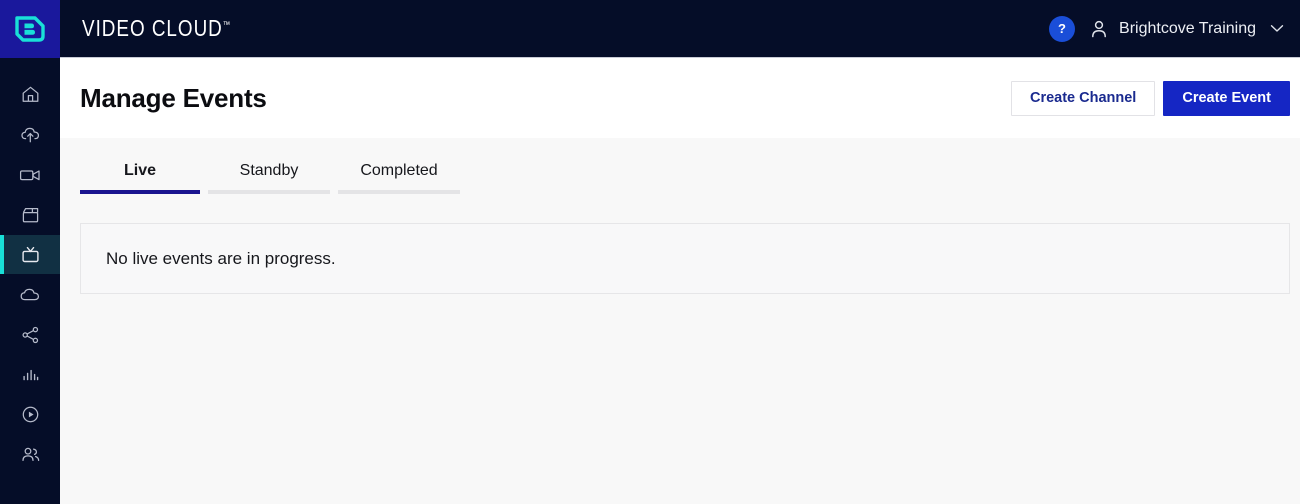 Image resolution: width=1300 pixels, height=504 pixels. I want to click on help-button: ?, so click(1062, 28).